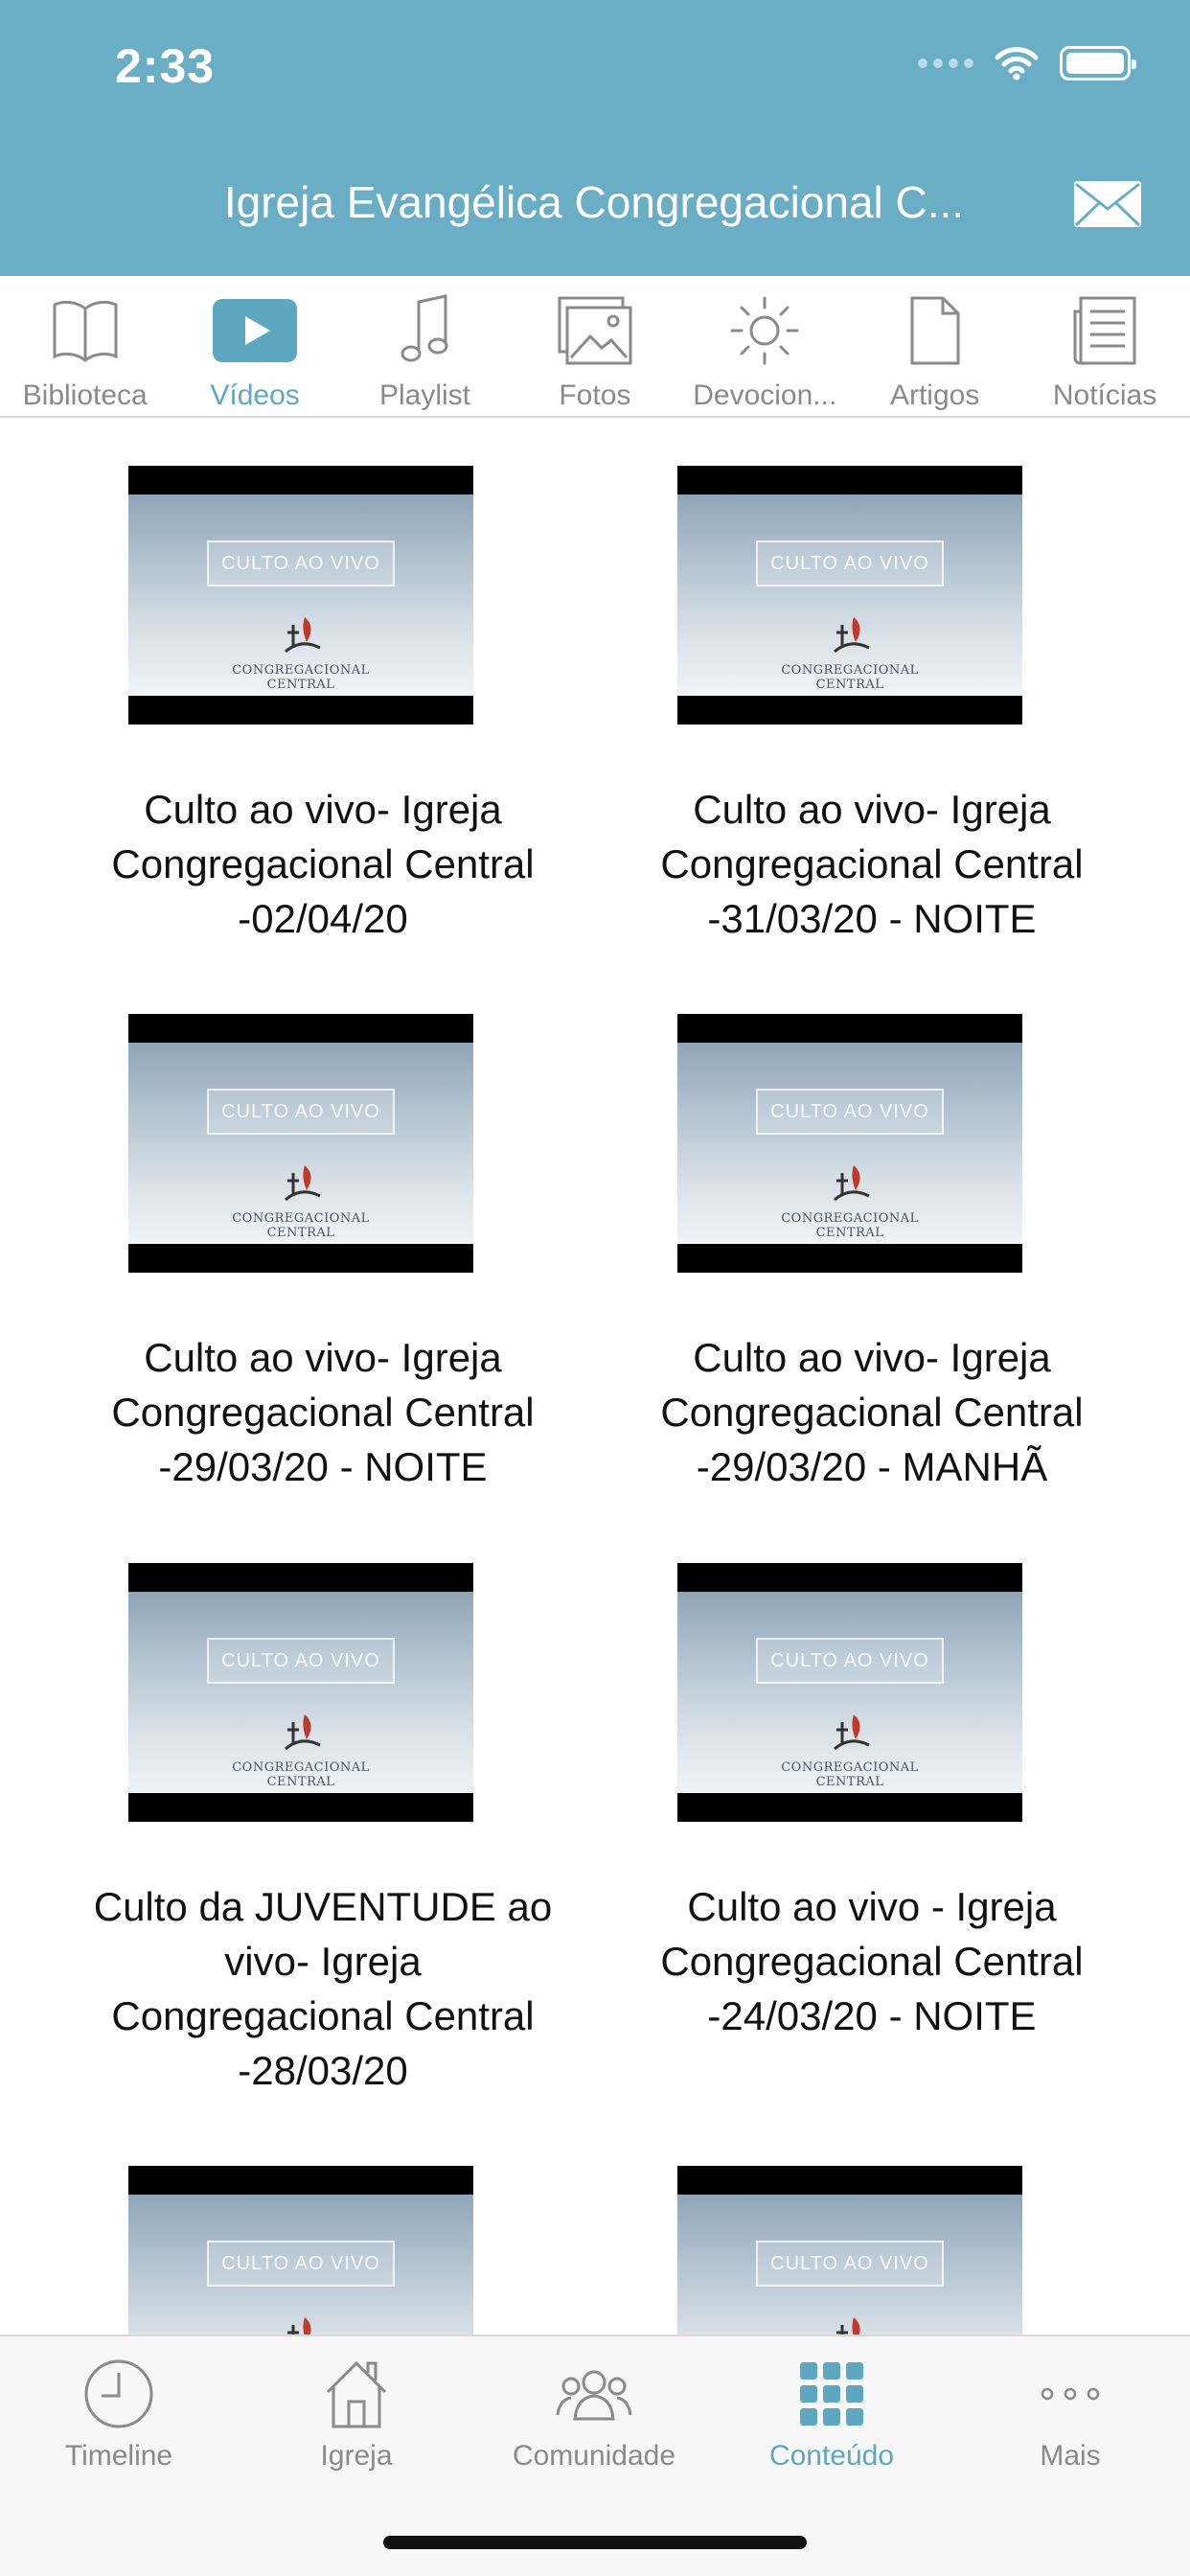  I want to click on tab-label: Igreja, so click(357, 2456).